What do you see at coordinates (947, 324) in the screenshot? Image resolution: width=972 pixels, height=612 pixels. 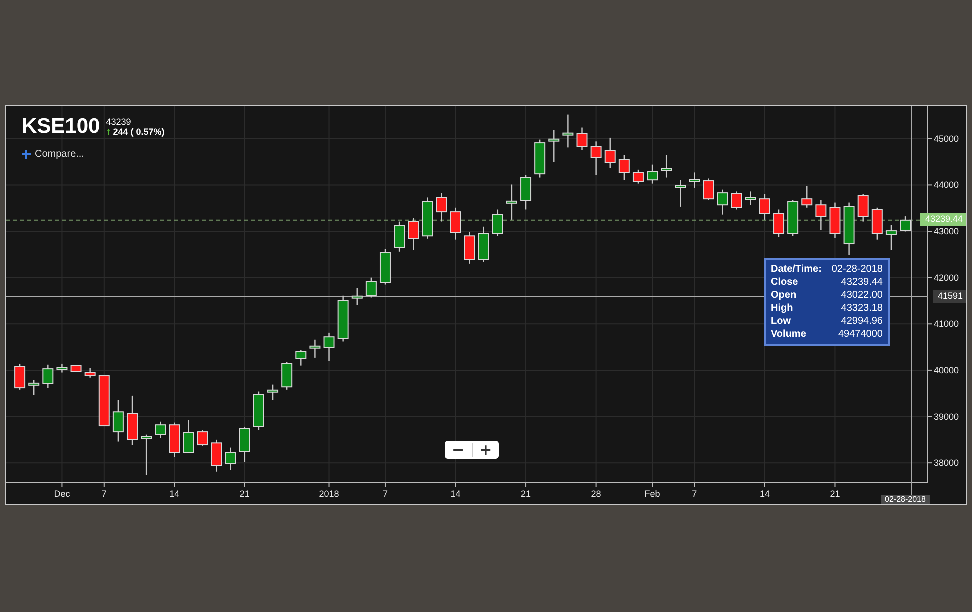 I see `y-tick-label: 41000` at bounding box center [947, 324].